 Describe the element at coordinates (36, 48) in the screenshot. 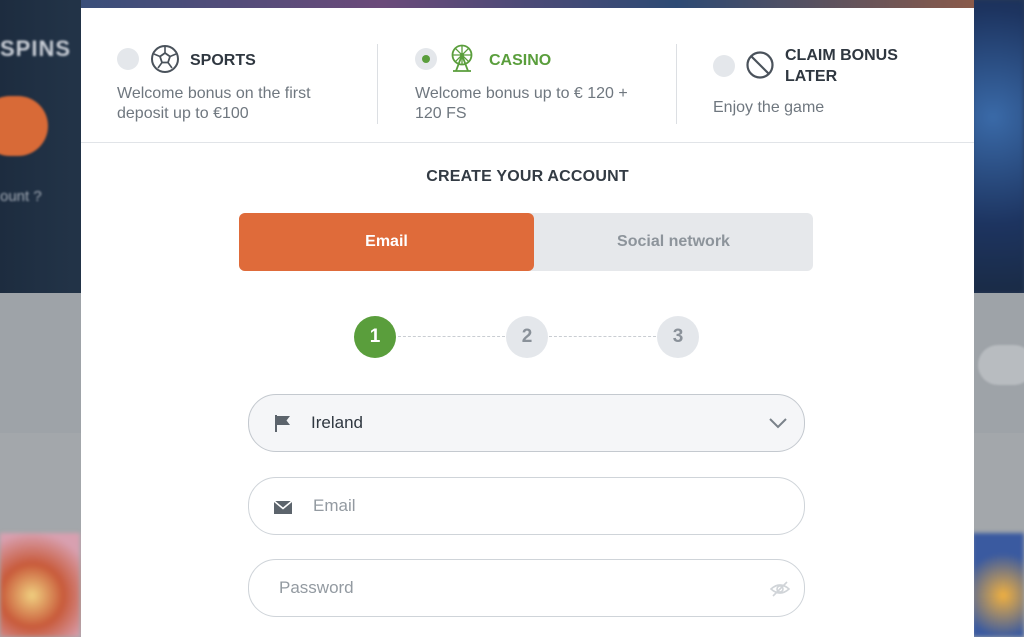

I see `background-spins-text: SPINS` at that location.